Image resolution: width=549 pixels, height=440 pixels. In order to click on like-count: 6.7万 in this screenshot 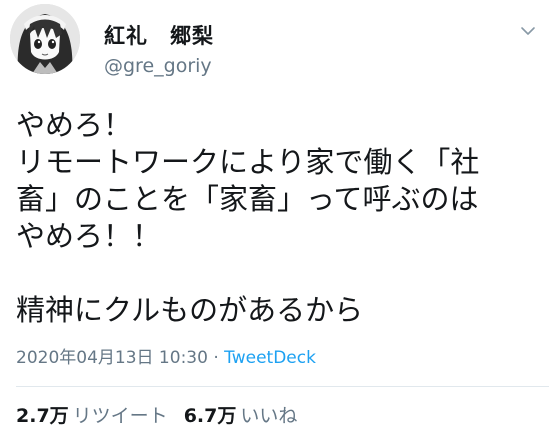, I will do `click(210, 416)`.